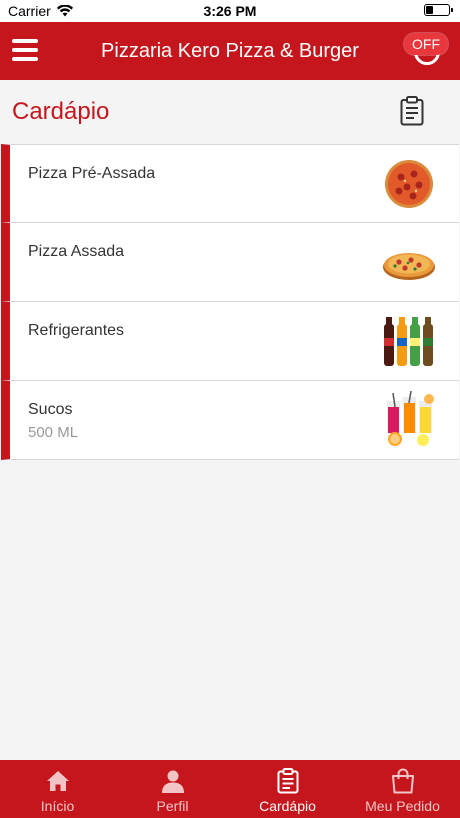 This screenshot has width=460, height=818. What do you see at coordinates (230, 262) in the screenshot?
I see `menu-item-pizza-assada: Pizza Assada` at bounding box center [230, 262].